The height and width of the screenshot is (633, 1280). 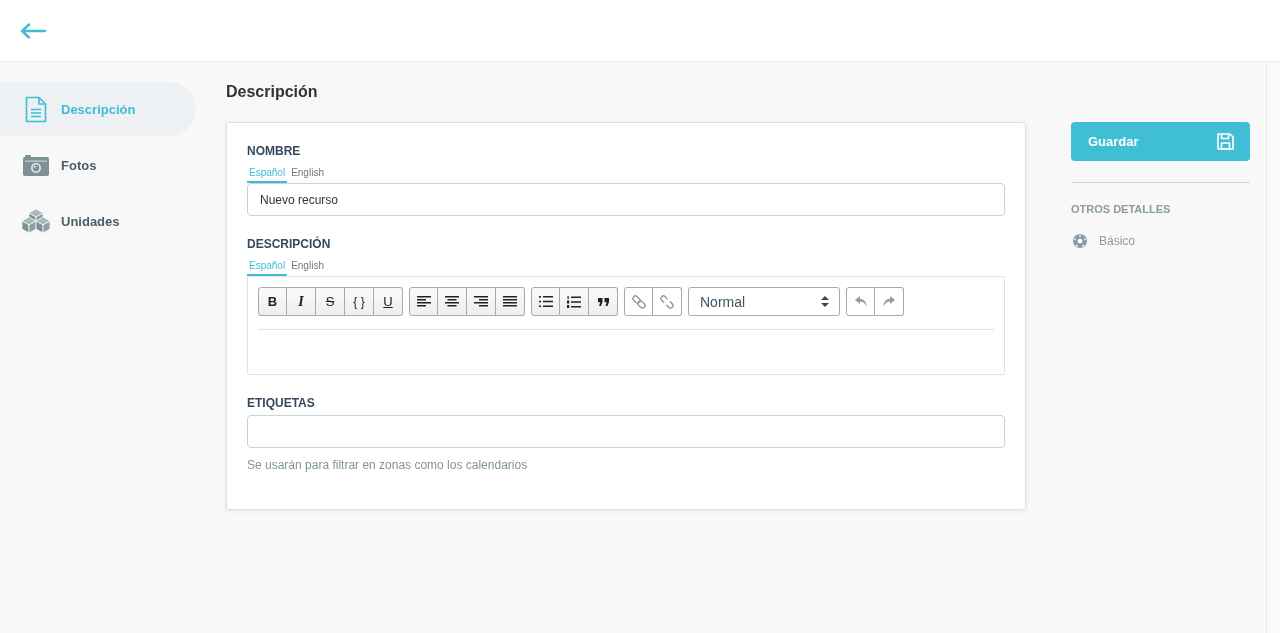 I want to click on sidebar-item: Unidades, so click(x=98, y=221).